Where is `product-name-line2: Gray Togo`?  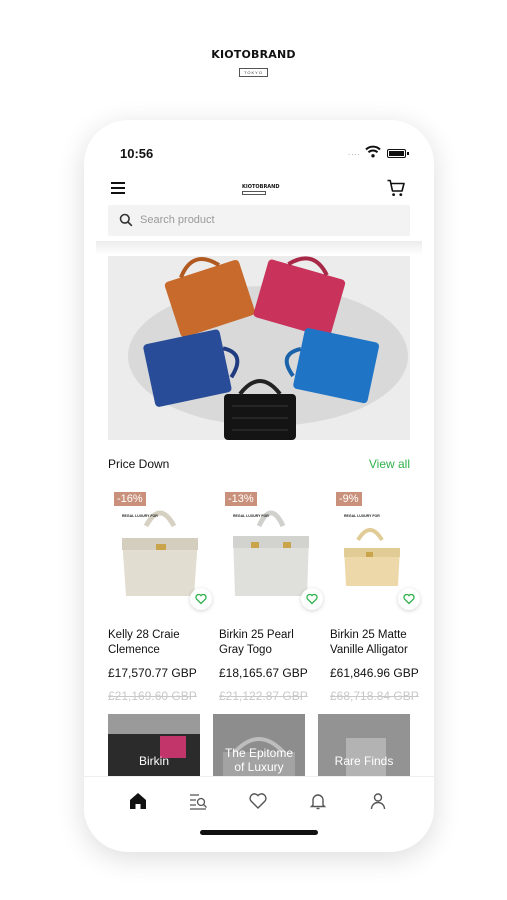
product-name-line2: Gray Togo is located at coordinates (245, 650).